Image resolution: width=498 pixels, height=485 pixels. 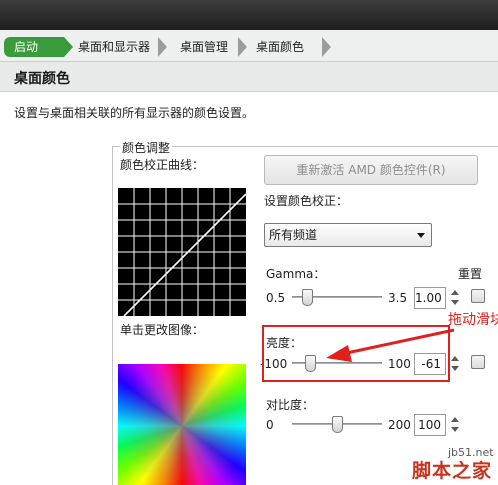 What do you see at coordinates (109, 47) in the screenshot?
I see `breadcrumb-desktop-display: 桌面和显示器` at bounding box center [109, 47].